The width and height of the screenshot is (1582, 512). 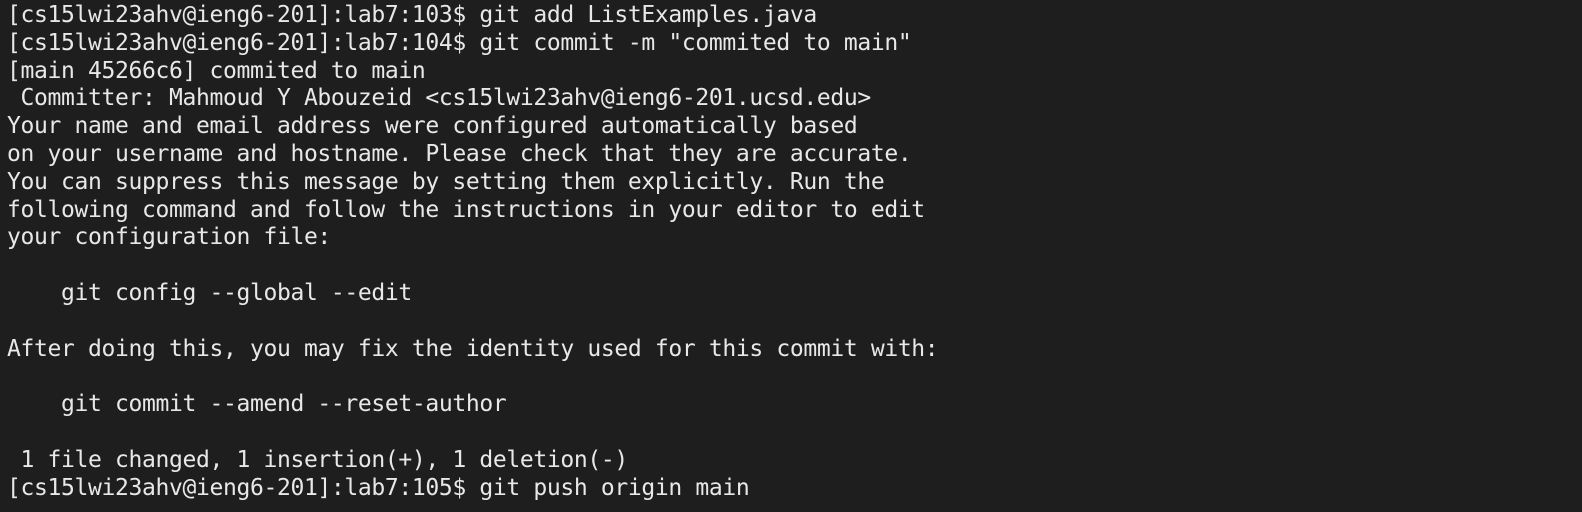 What do you see at coordinates (614, 487) in the screenshot?
I see `shell-command: git push origin main` at bounding box center [614, 487].